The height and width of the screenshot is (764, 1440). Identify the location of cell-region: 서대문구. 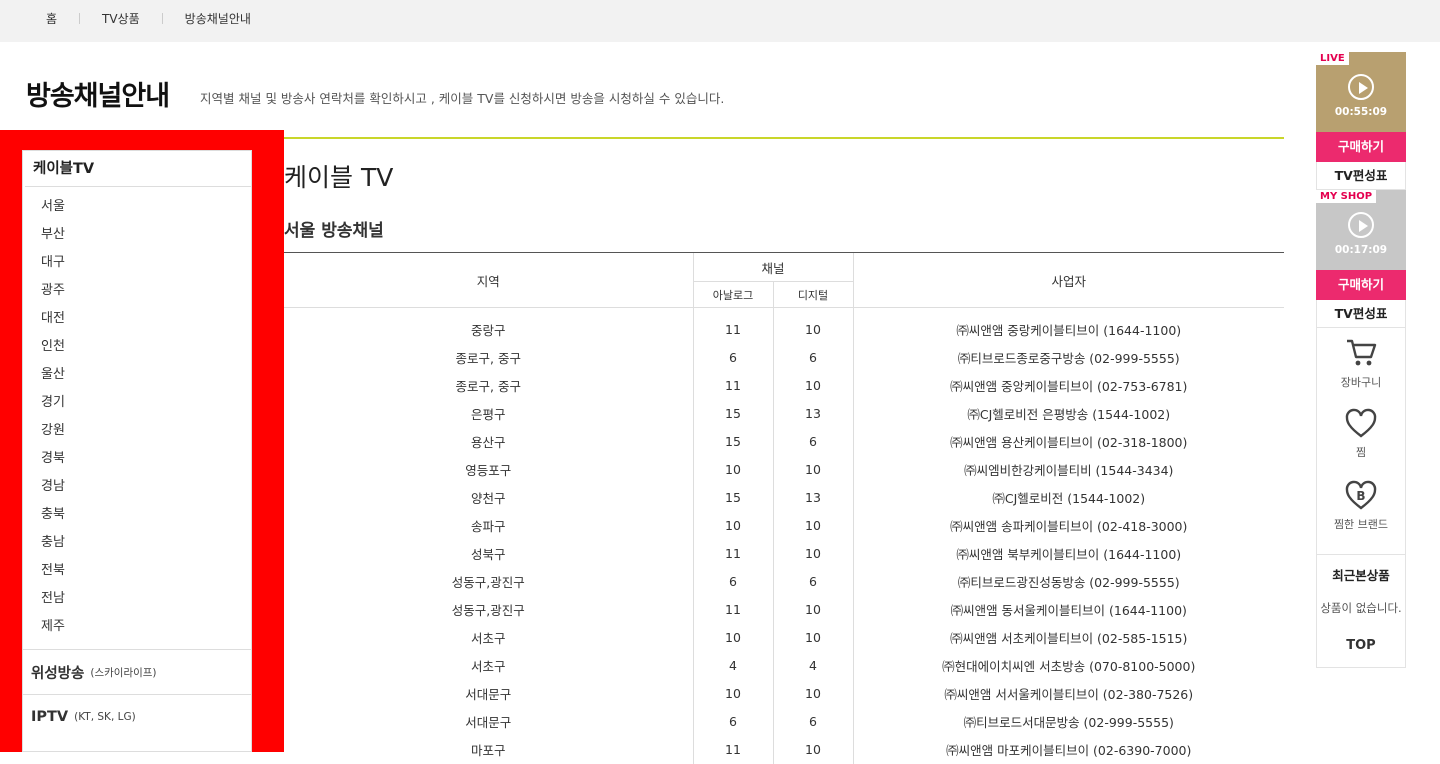
(488, 694).